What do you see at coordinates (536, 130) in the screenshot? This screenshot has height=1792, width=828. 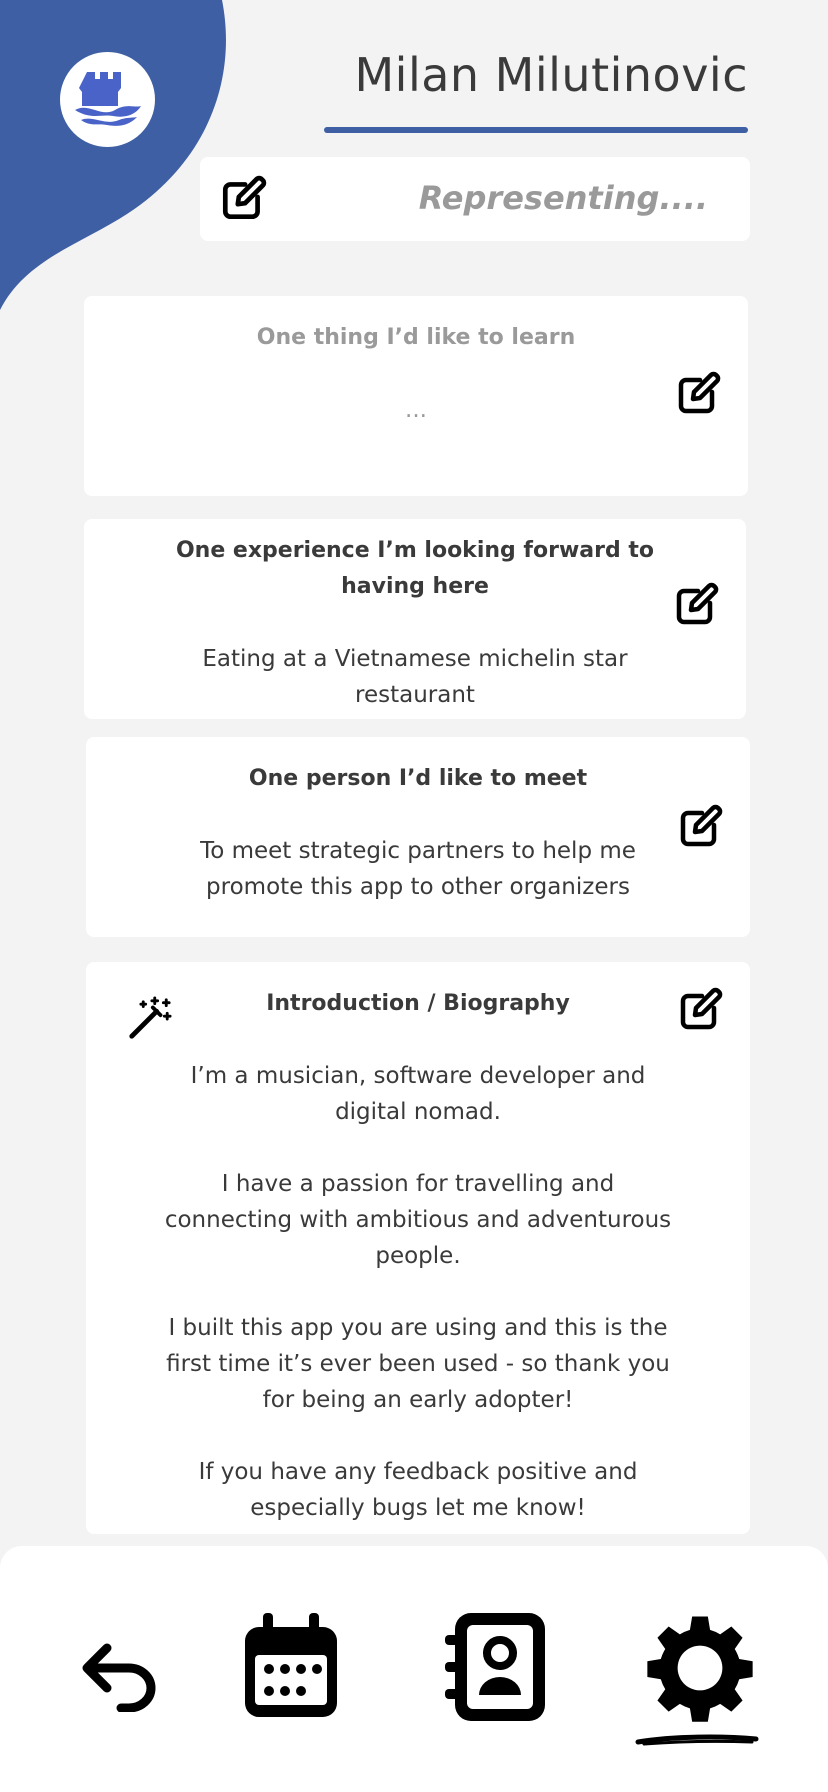 I see `name-underline` at bounding box center [536, 130].